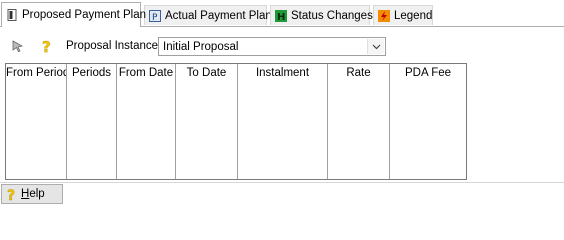  I want to click on help-button: ? Help, so click(32, 194).